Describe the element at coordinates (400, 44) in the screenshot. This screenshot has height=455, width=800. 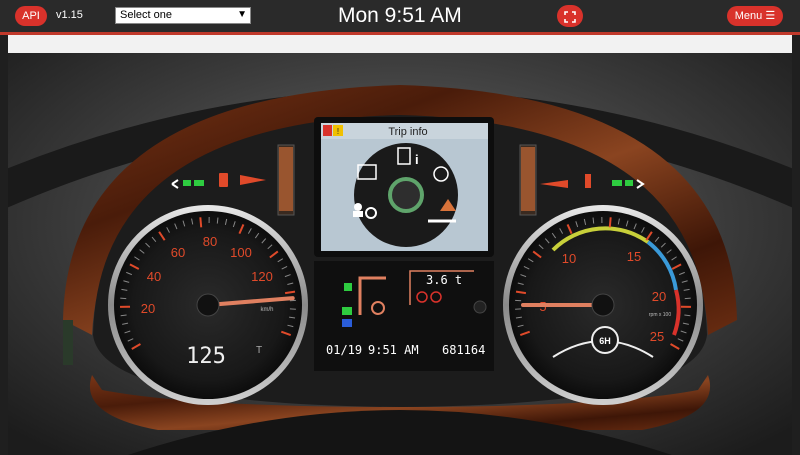
I see `top-light-strip` at that location.